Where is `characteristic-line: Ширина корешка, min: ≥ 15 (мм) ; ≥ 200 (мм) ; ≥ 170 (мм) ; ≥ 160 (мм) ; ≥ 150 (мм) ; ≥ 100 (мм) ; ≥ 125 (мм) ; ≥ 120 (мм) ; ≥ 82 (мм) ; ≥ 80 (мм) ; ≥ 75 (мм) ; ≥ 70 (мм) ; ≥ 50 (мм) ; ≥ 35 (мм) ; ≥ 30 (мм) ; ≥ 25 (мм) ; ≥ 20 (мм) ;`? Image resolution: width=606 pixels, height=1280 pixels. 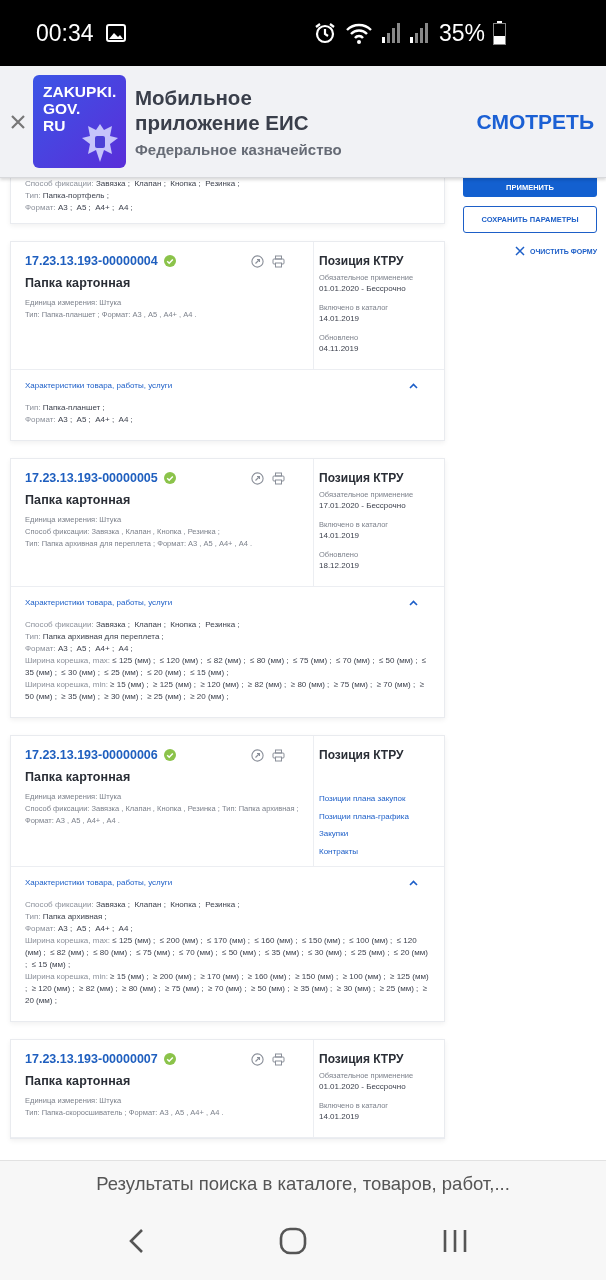
characteristic-line: Ширина корешка, min: ≥ 15 (мм) ; ≥ 200 (мм) ; ≥ 170 (мм) ; ≥ 160 (мм) ; ≥ 150 (мм) ; ≥ 100 (мм) ; ≥ 125 (мм) ; ≥ 120 (мм) ; ≥ 82 (мм) ; ≥ 80 (мм) ; ≥ 75 (мм) ; ≥ 70 (мм) ; ≥ 50 (мм) ; ≥ 35 (мм) ; ≥ 30 (мм) ; ≥ 25 (мм) ; ≥ 20 (мм) ; is located at coordinates (227, 989).